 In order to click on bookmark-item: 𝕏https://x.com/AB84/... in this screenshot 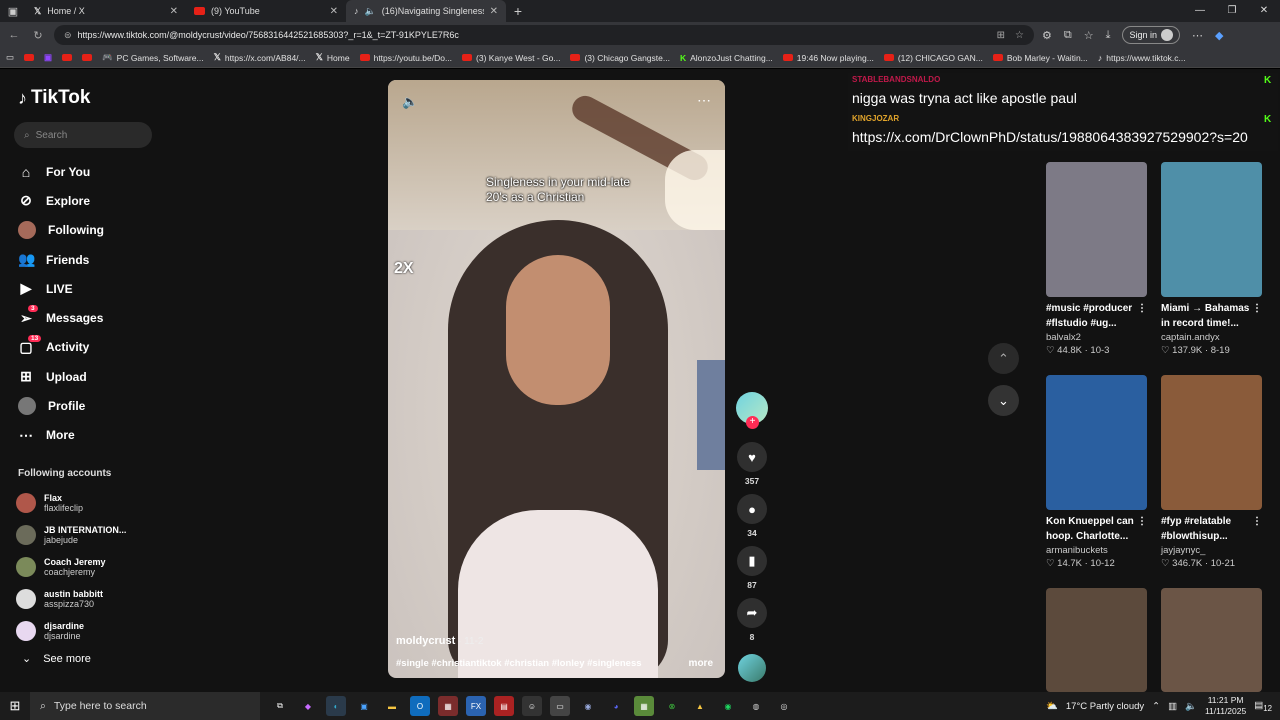, I will do `click(260, 57)`.